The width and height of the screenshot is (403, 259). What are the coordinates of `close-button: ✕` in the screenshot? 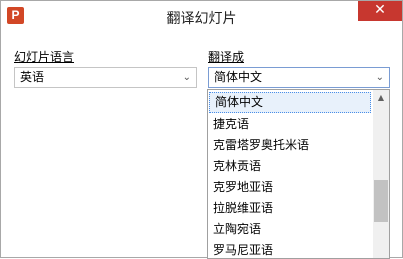 It's located at (380, 11).